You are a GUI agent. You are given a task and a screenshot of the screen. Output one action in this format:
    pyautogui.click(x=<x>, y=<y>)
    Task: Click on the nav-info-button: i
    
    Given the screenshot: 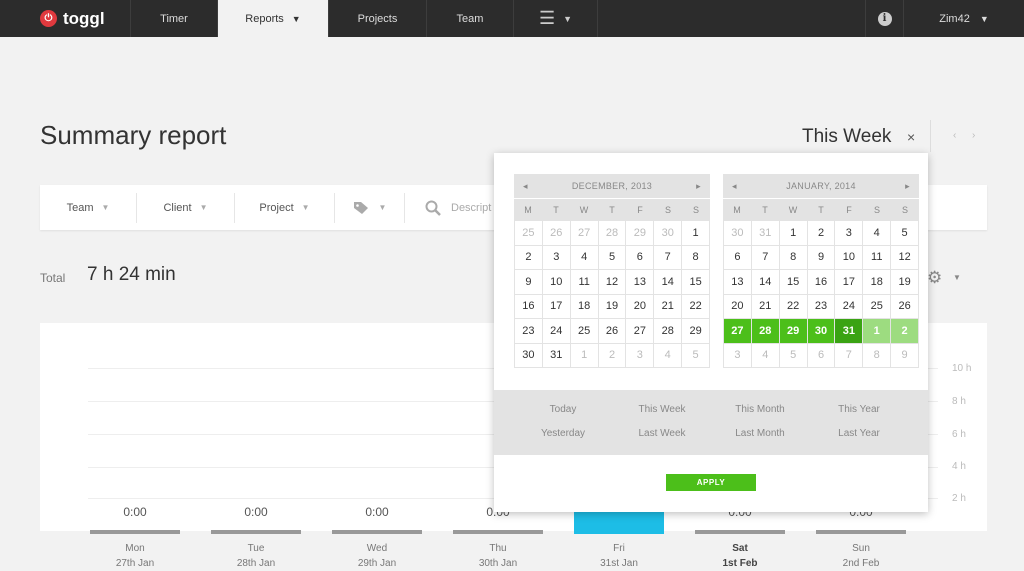 What is the action you would take?
    pyautogui.click(x=884, y=18)
    